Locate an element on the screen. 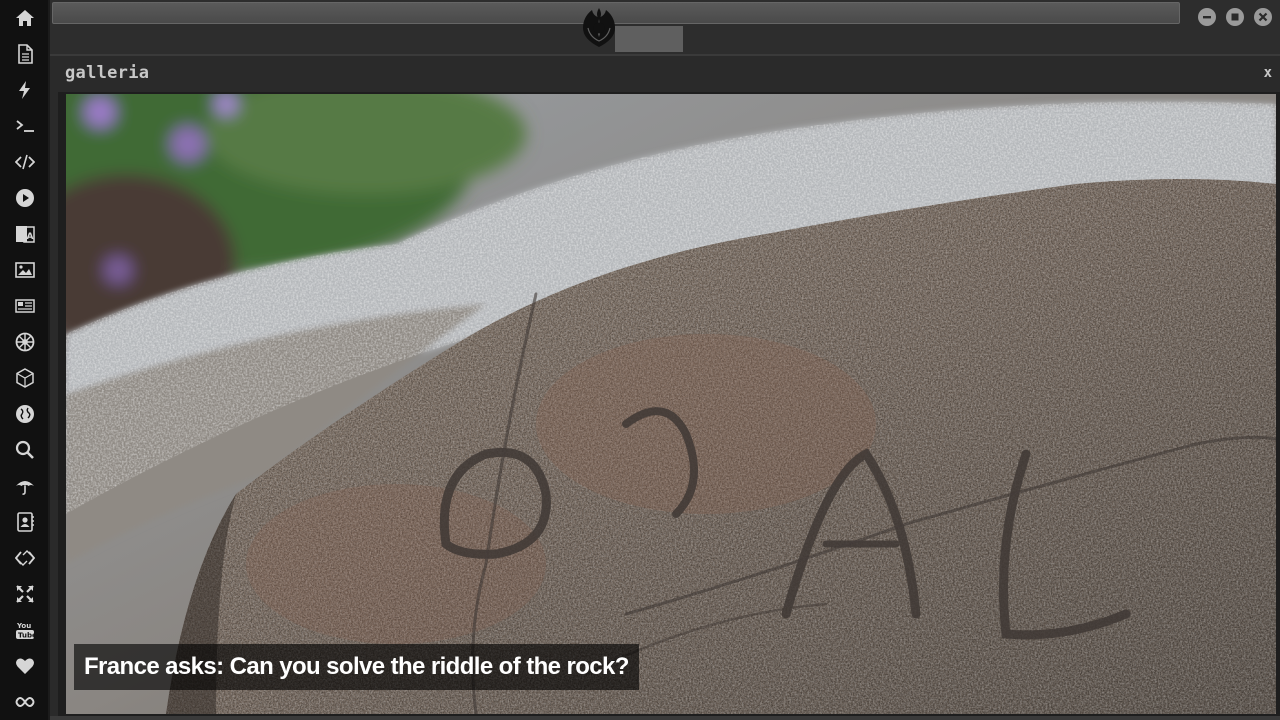 The height and width of the screenshot is (720, 1280). lightning-icon is located at coordinates (25, 90).